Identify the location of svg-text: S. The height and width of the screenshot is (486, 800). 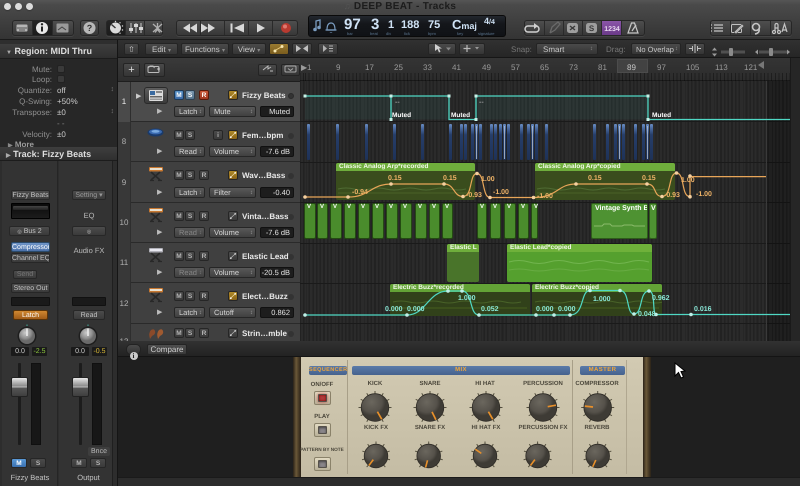
(592, 28).